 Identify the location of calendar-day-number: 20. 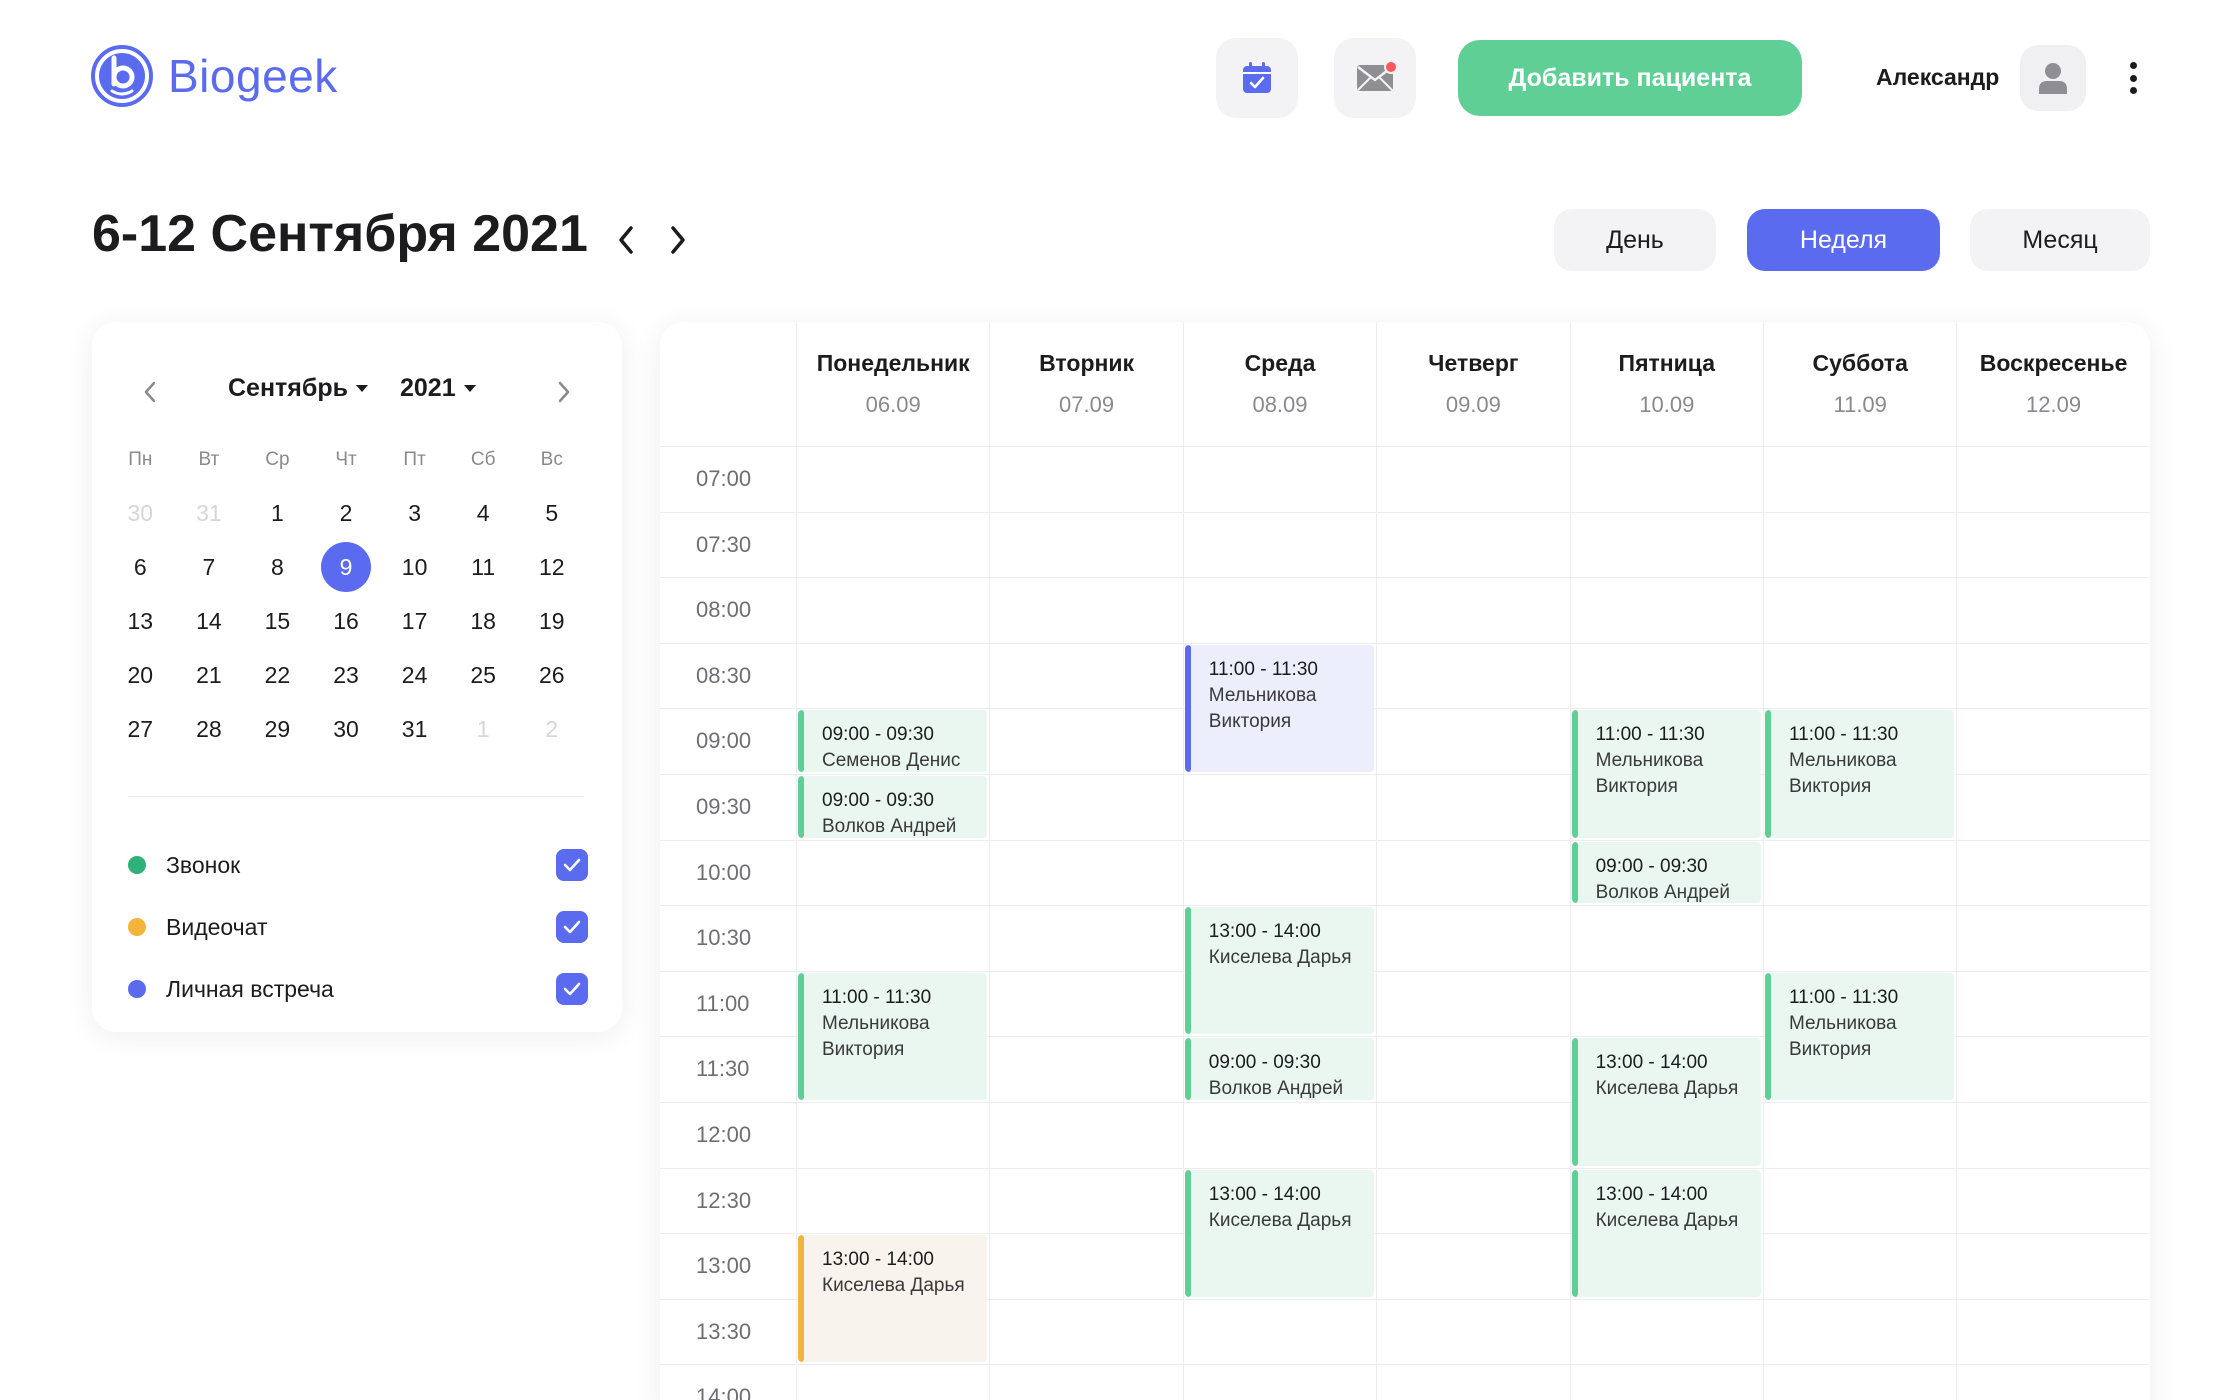
(140, 675).